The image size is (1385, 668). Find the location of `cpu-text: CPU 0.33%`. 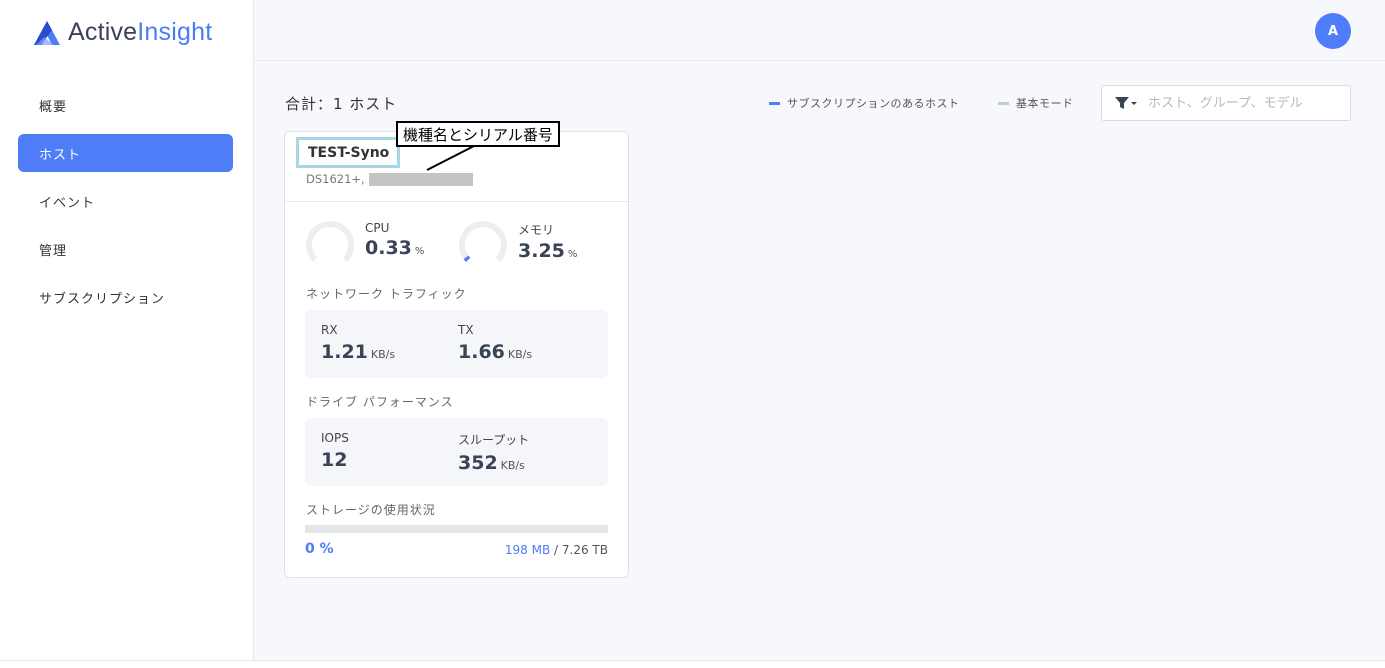

cpu-text: CPU 0.33% is located at coordinates (394, 245).